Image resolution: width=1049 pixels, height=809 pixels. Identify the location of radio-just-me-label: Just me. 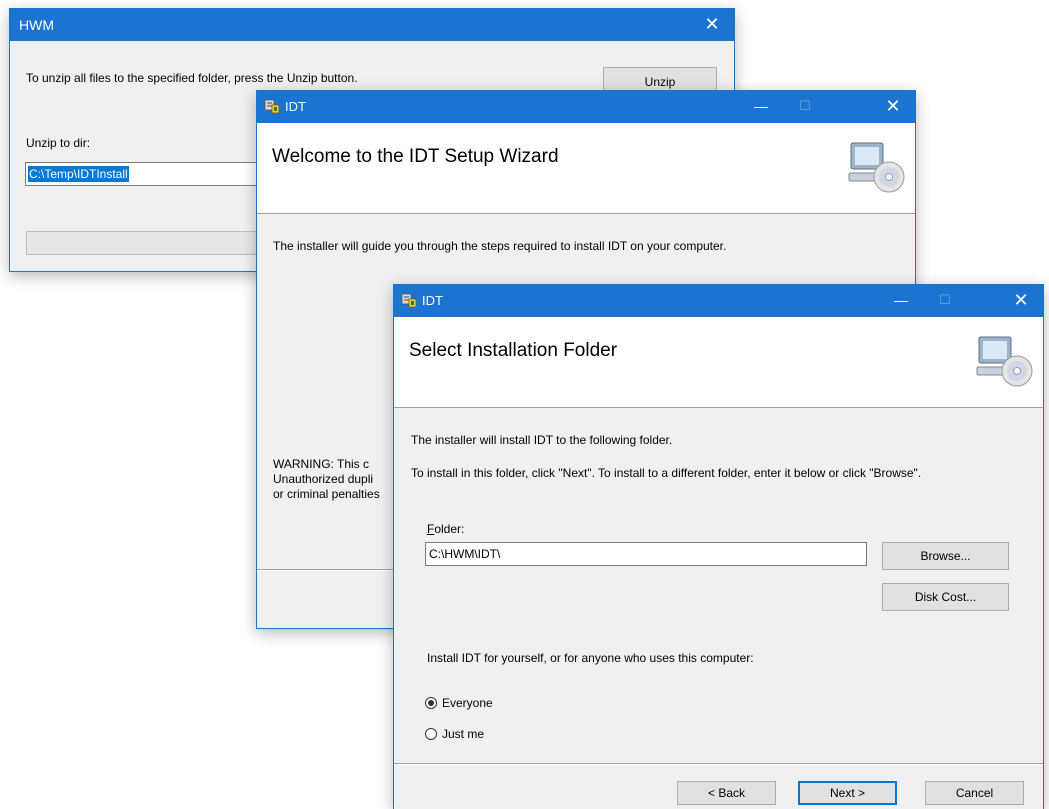
(463, 734).